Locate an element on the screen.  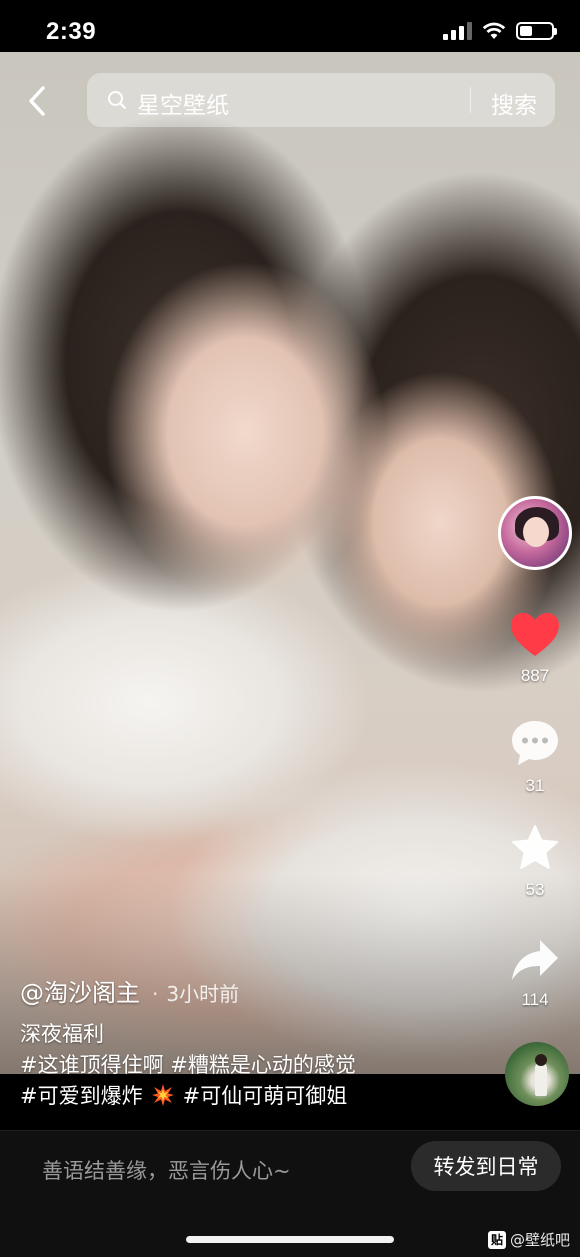
star-icon is located at coordinates (535, 847).